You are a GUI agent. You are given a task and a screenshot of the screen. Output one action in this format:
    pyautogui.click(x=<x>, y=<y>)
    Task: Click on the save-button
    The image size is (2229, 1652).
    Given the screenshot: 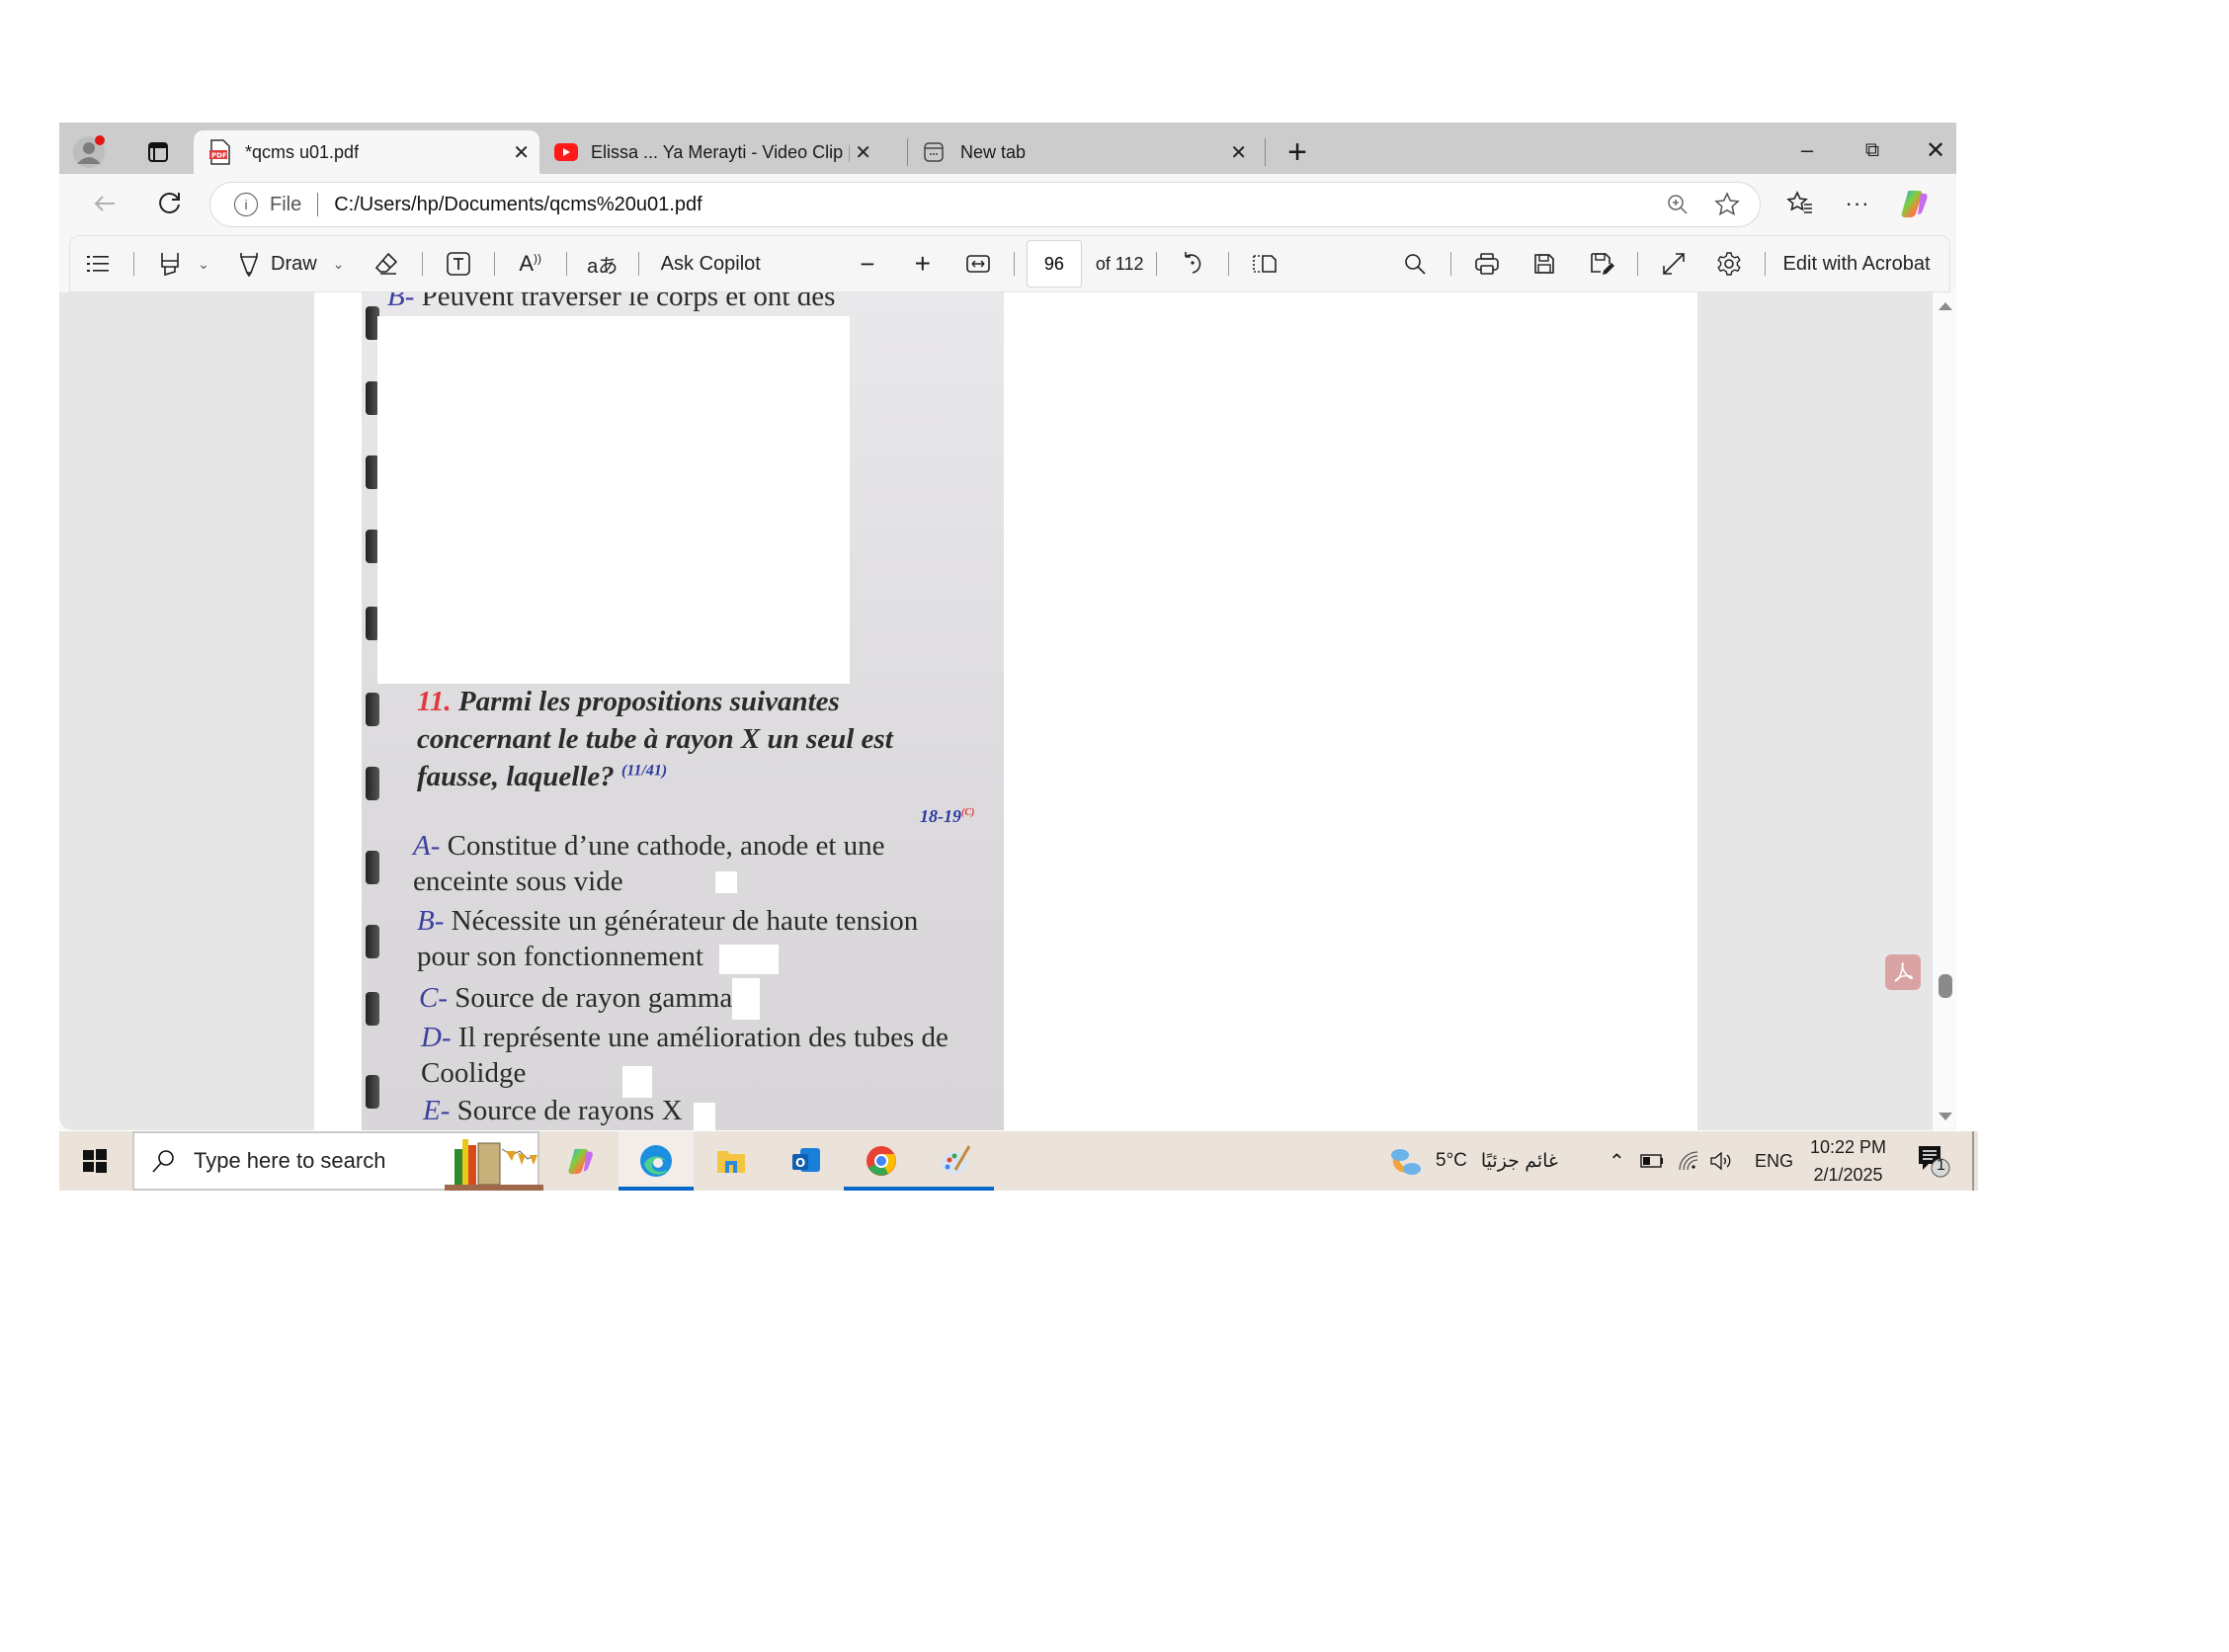 What is the action you would take?
    pyautogui.click(x=1545, y=264)
    